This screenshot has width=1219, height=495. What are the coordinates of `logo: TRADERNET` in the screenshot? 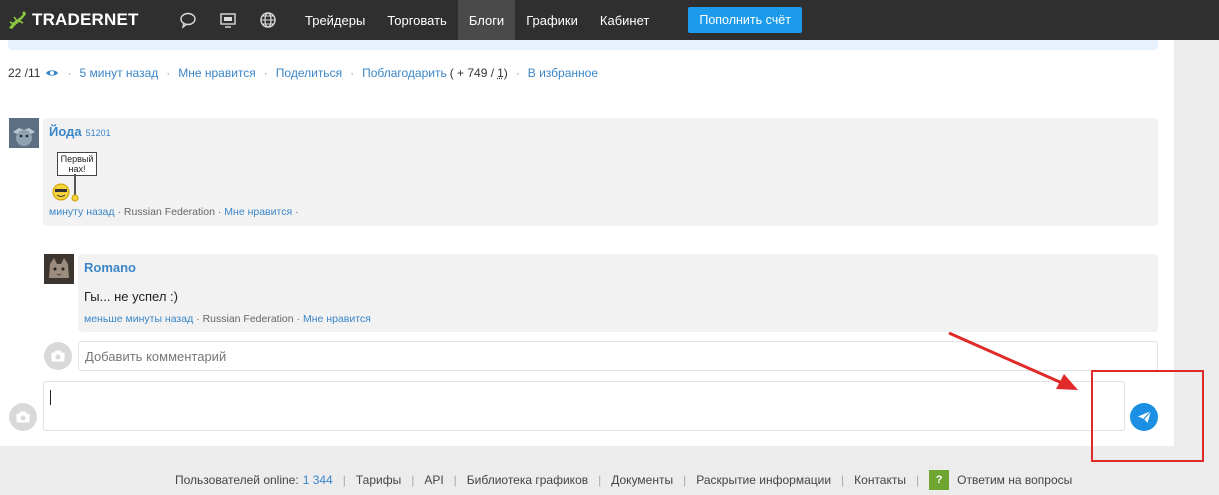 It's located at (82, 20).